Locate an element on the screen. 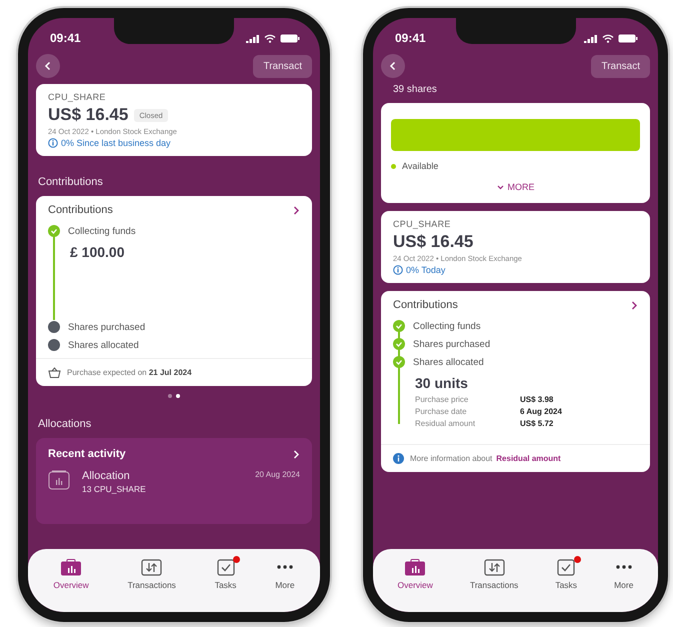  contributions-card: Contributions Collecting funds Shares purchased Shares allocated 30 units Purchase price US$ 3.98 Purchase date 6 Aug 2024 Residual amount US$ 5.72 More information about Residual amount is located at coordinates (515, 381).